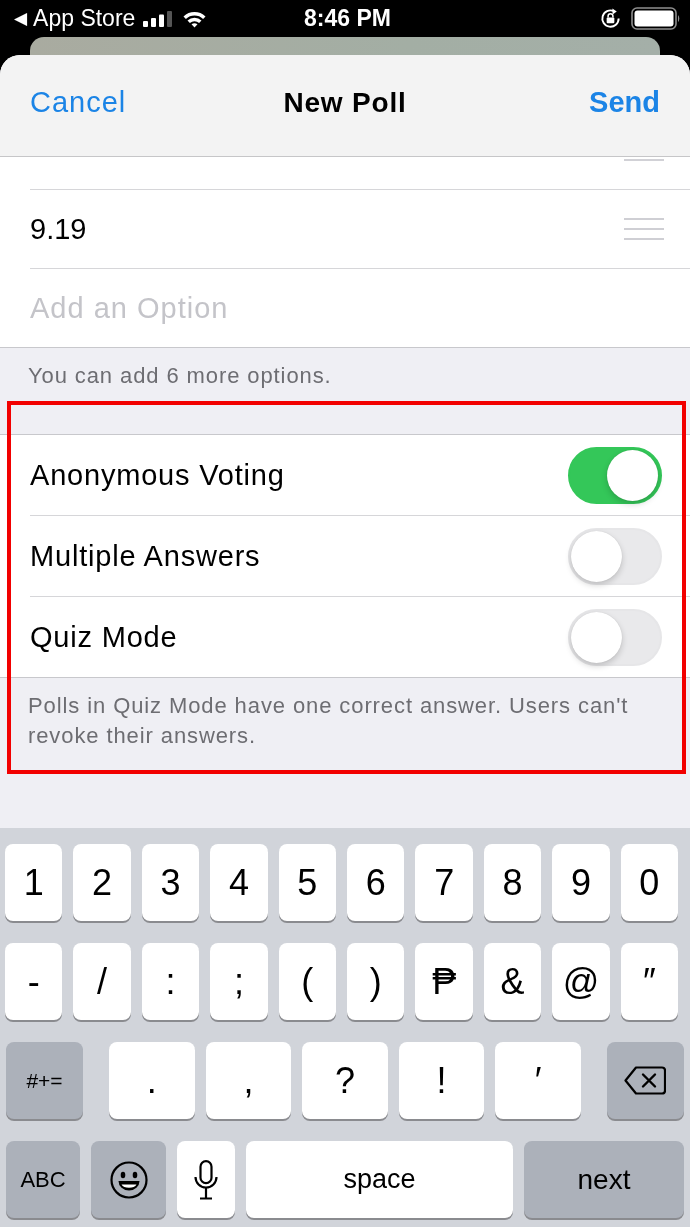 This screenshot has width=690, height=1227. Describe the element at coordinates (152, 1080) in the screenshot. I see `keyboard-key: .` at that location.